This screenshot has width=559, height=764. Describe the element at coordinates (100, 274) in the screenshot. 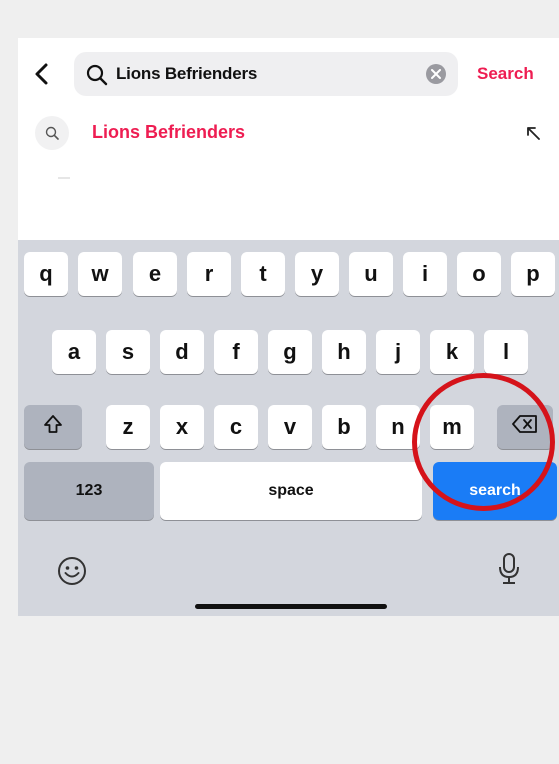

I see `key-w: w` at that location.